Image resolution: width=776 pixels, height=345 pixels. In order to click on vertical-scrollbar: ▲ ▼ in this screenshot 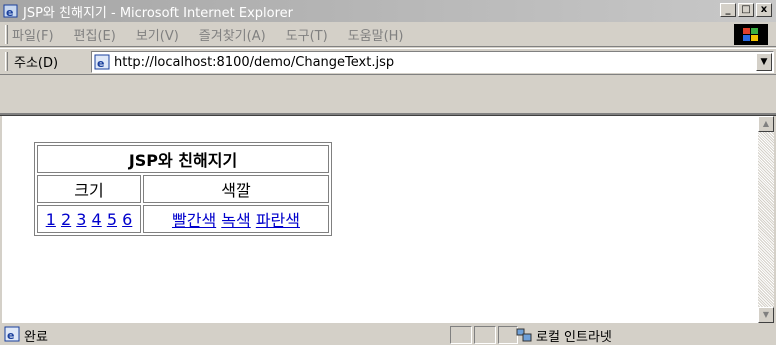, I will do `click(766, 219)`.